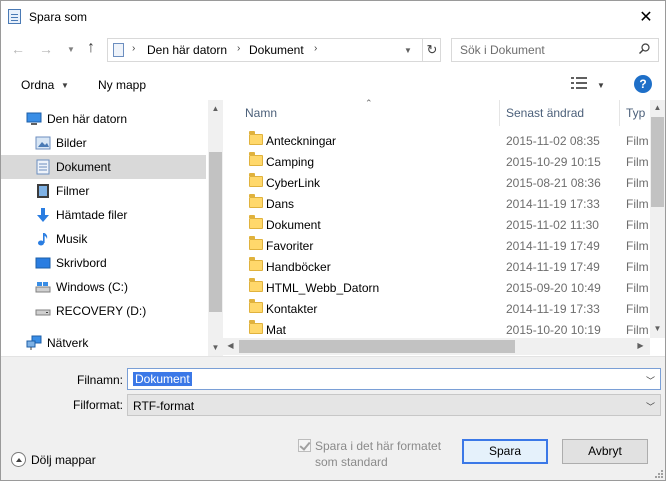 The height and width of the screenshot is (481, 666). Describe the element at coordinates (290, 246) in the screenshot. I see `file-name: Favoriter` at that location.